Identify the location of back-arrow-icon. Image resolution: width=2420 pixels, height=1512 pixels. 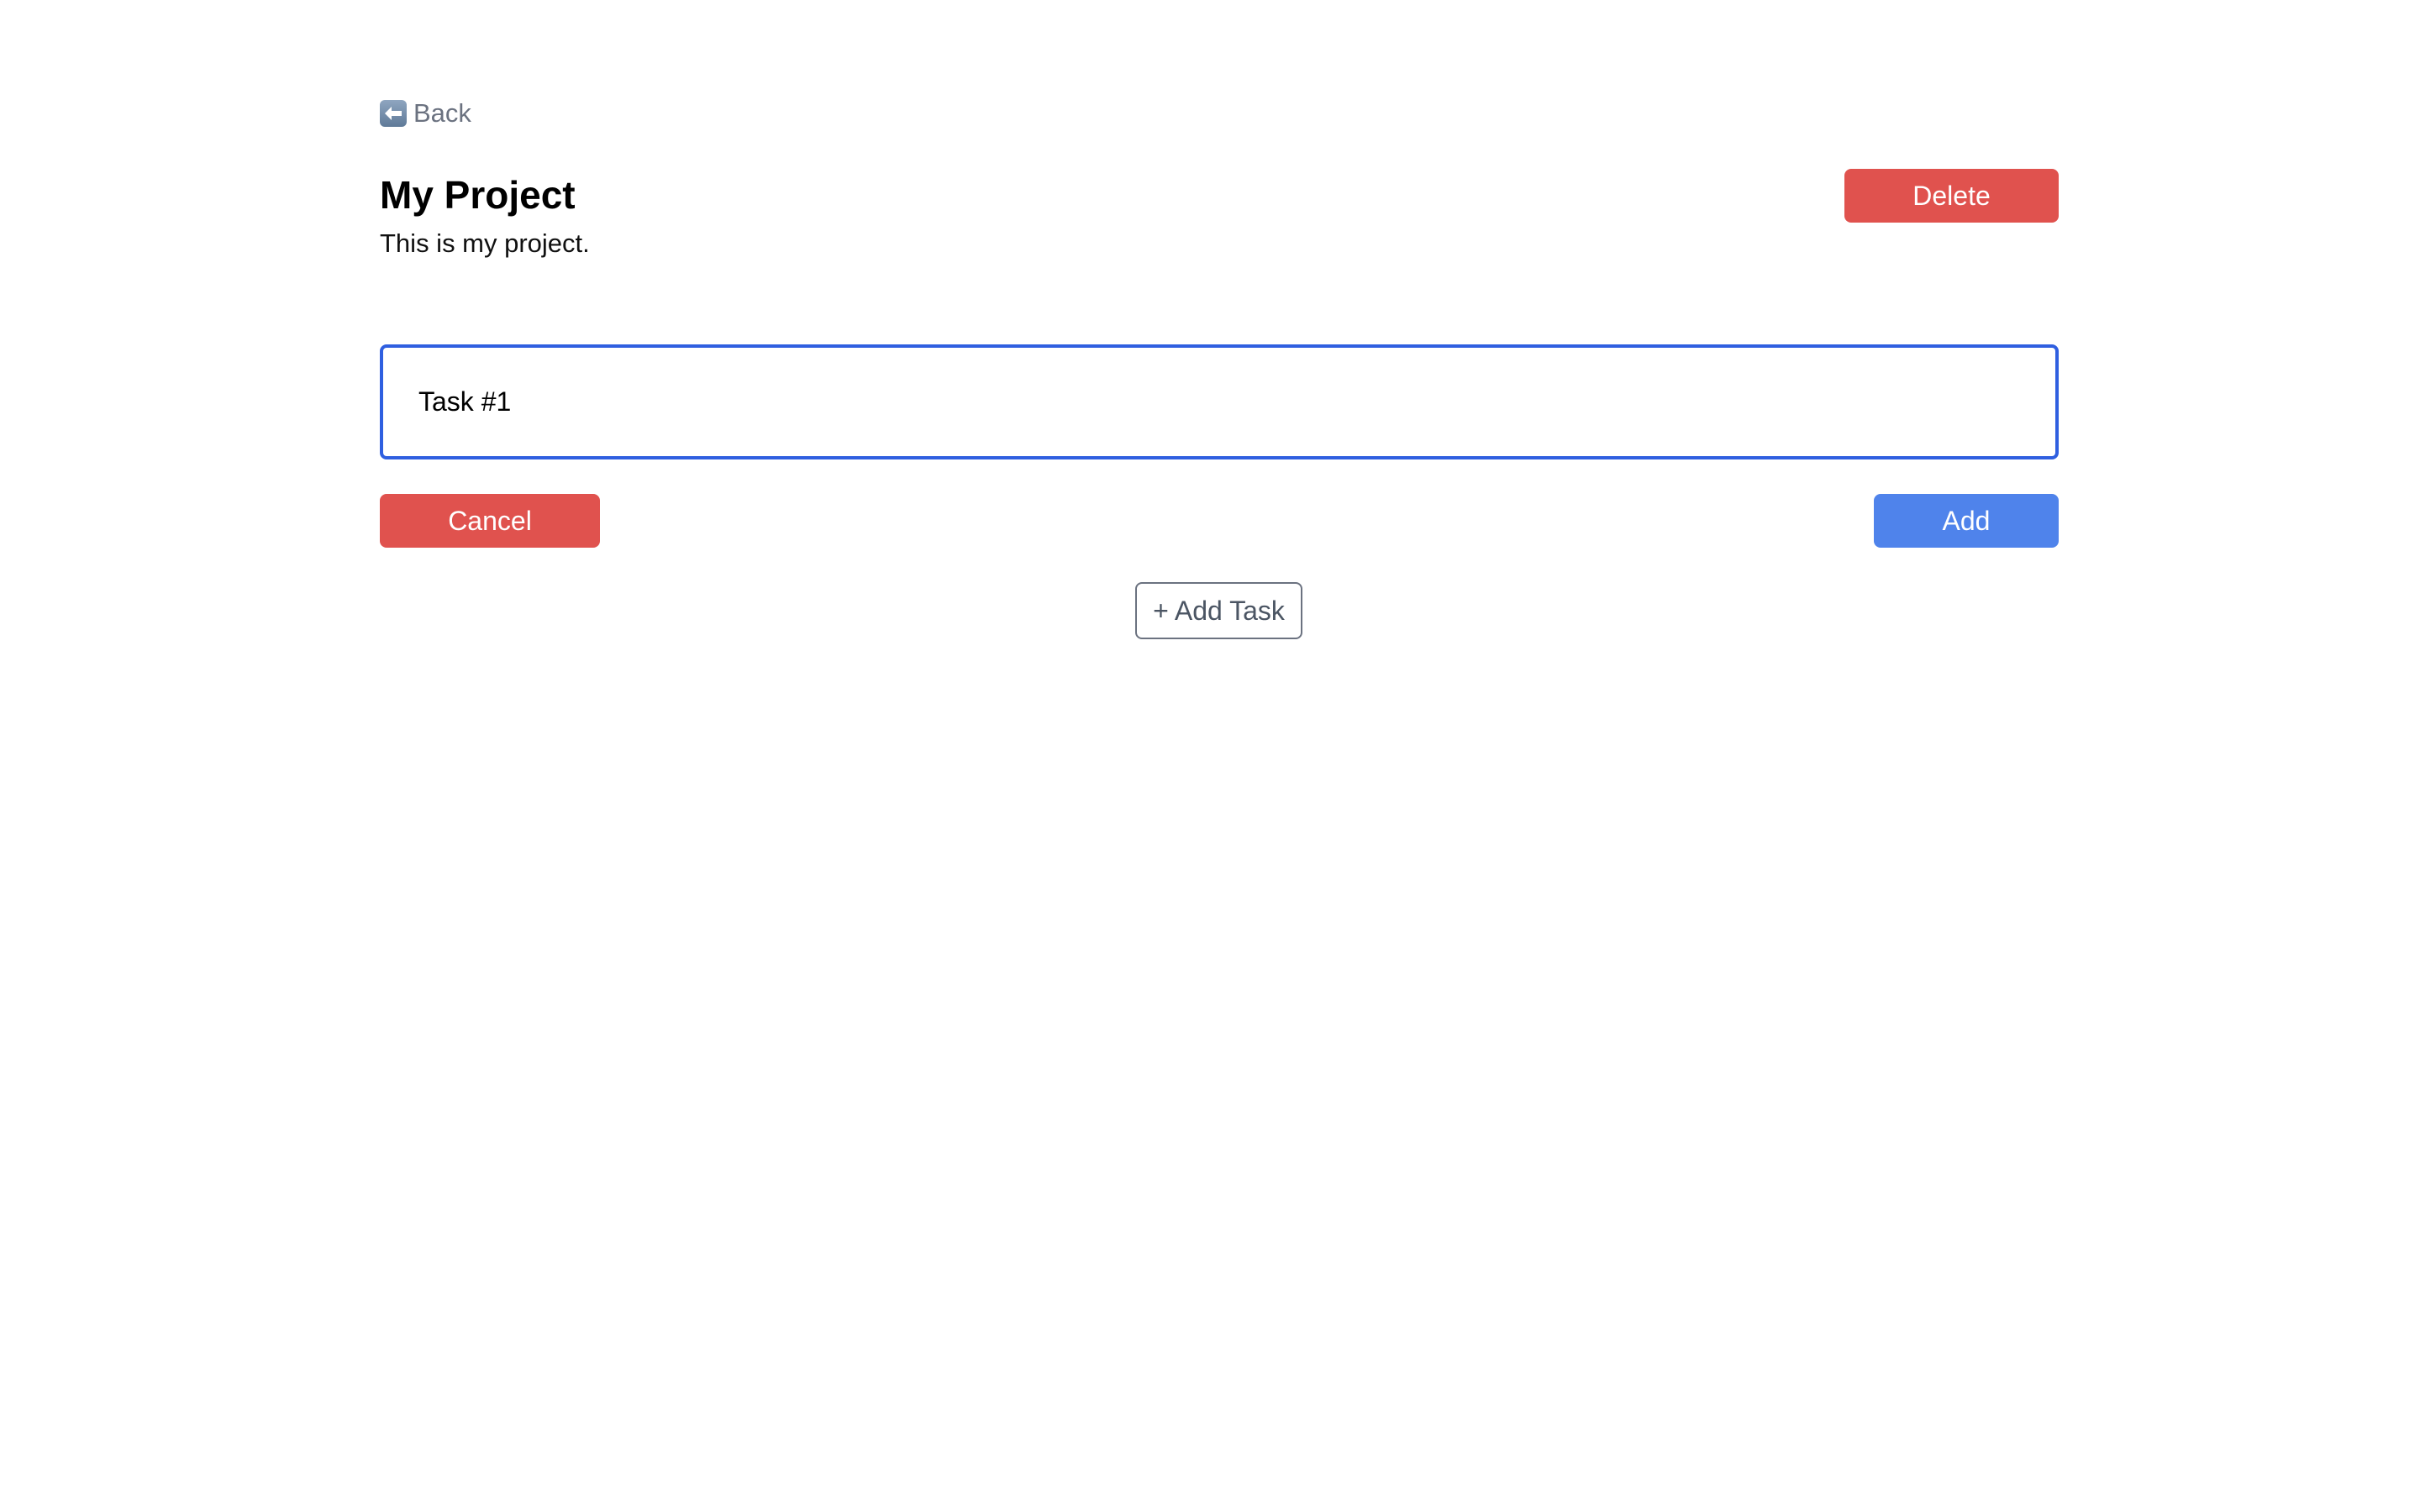
(393, 113).